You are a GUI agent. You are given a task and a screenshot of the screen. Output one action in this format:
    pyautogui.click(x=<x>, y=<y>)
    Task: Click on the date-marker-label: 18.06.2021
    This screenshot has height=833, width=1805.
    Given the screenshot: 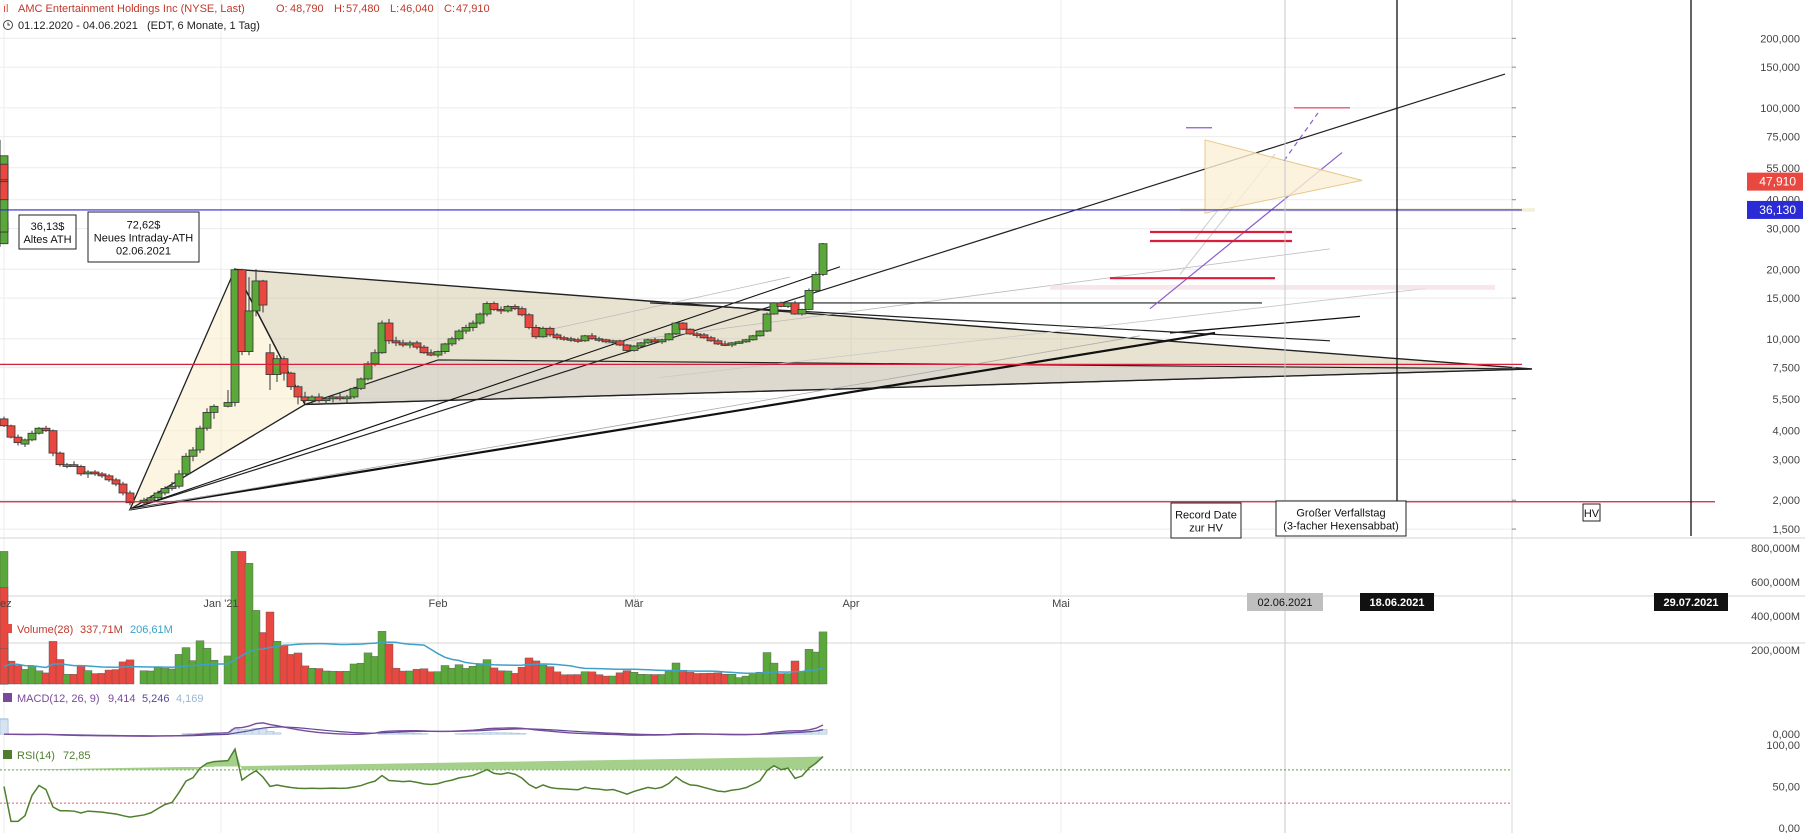 What is the action you would take?
    pyautogui.click(x=1396, y=603)
    